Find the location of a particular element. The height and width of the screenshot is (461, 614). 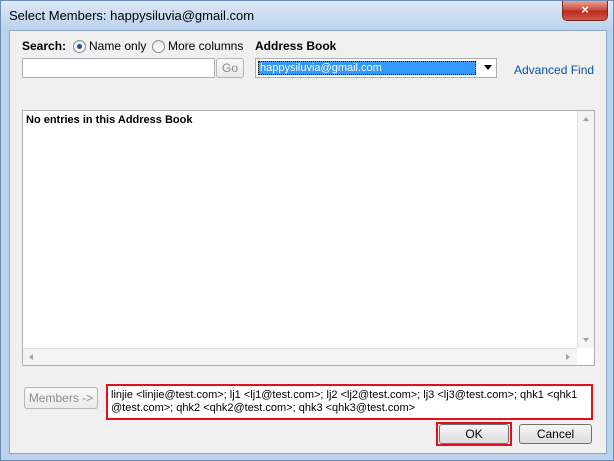

vertical-scrollbar is located at coordinates (585, 229).